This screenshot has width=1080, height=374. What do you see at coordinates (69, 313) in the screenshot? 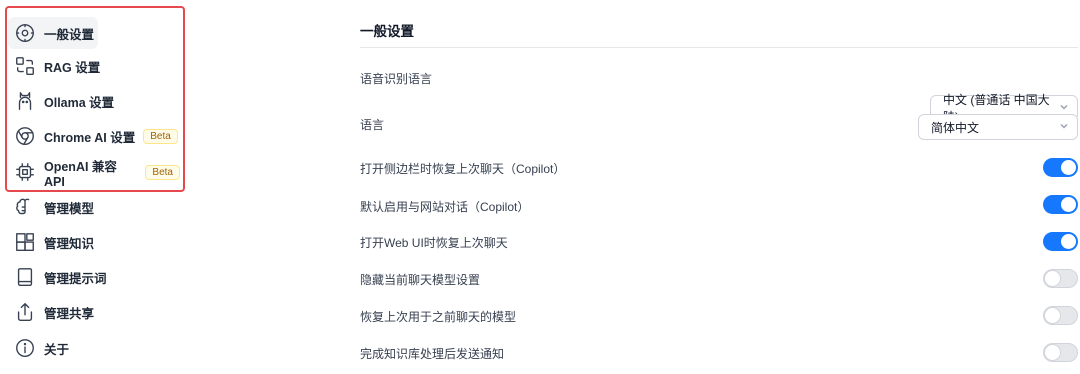
I see `sidebar-item-label: 管理共享` at bounding box center [69, 313].